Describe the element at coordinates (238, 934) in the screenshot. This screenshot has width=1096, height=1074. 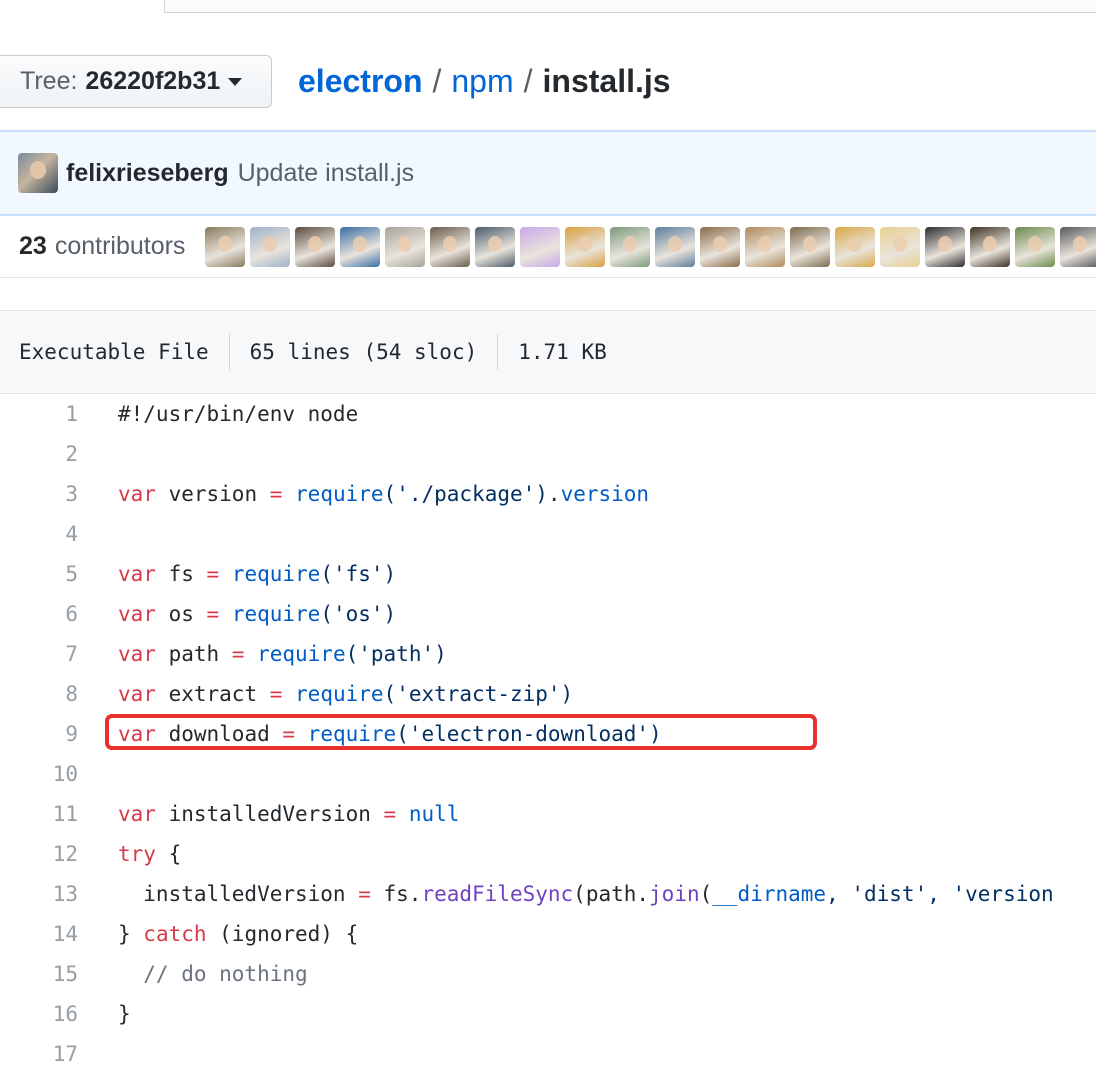
I see `code-text: } catch (ignored) {` at that location.